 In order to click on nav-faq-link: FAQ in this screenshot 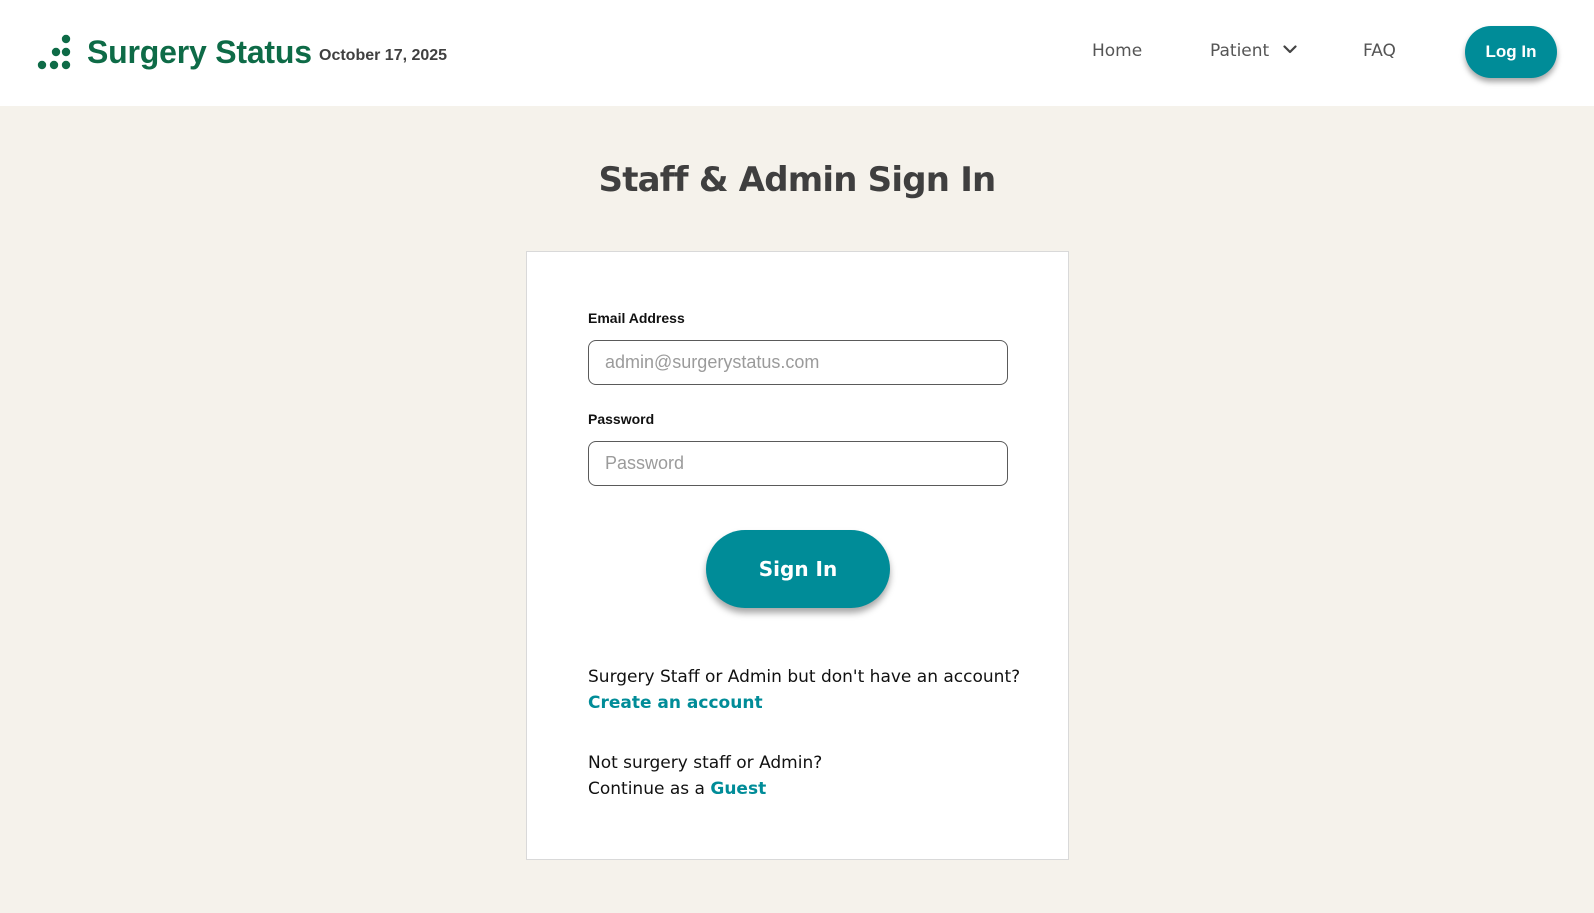, I will do `click(1379, 51)`.